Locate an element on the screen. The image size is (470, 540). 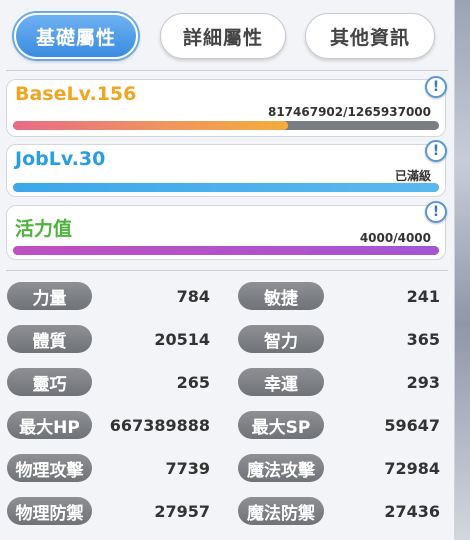
vitality-value-text: 4000/4000 is located at coordinates (395, 238).